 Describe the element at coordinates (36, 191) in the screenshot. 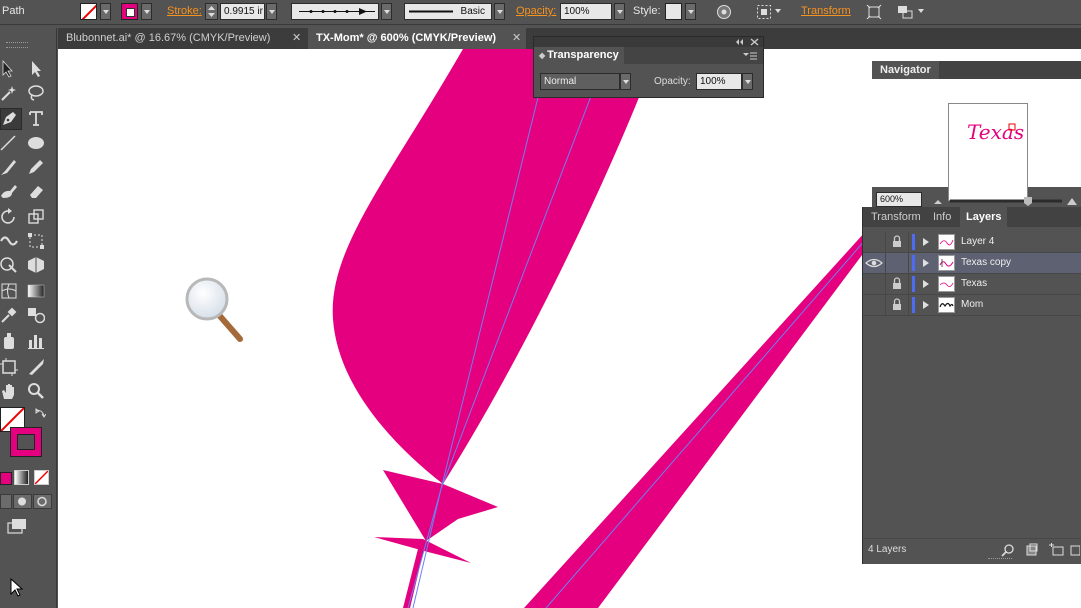

I see `eraser-tool-icon` at that location.